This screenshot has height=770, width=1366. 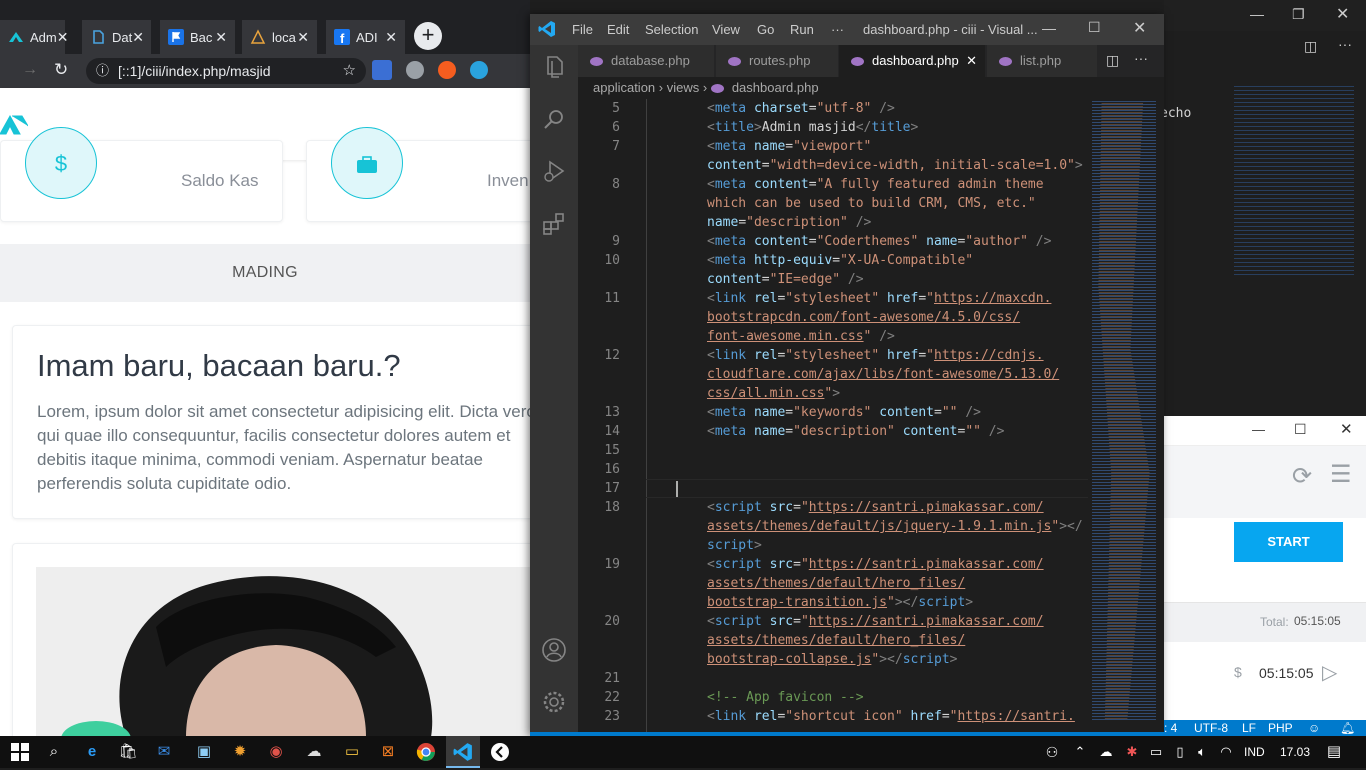 What do you see at coordinates (683, 87) in the screenshot?
I see `breadcrumb-item: views` at bounding box center [683, 87].